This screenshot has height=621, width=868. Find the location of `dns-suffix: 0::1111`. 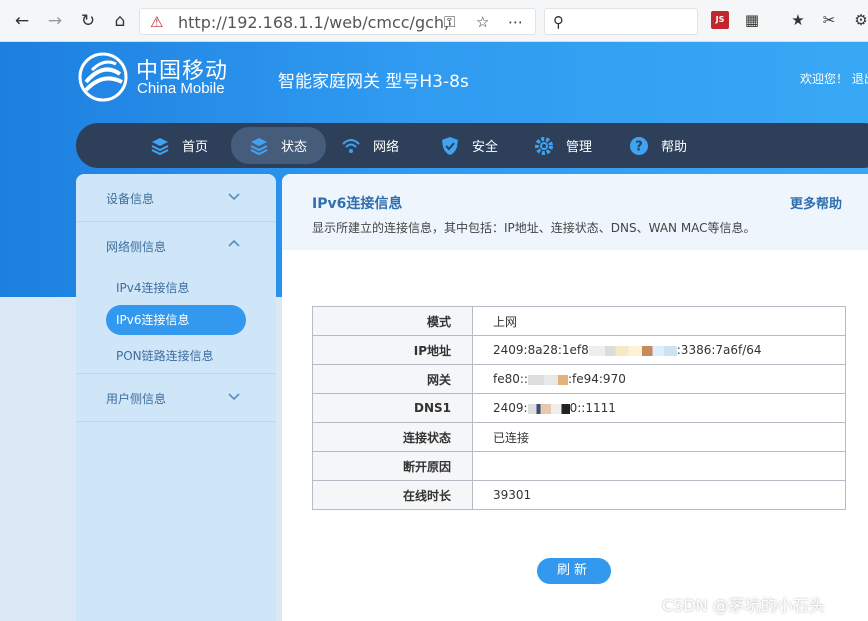

dns-suffix: 0::1111 is located at coordinates (592, 408).